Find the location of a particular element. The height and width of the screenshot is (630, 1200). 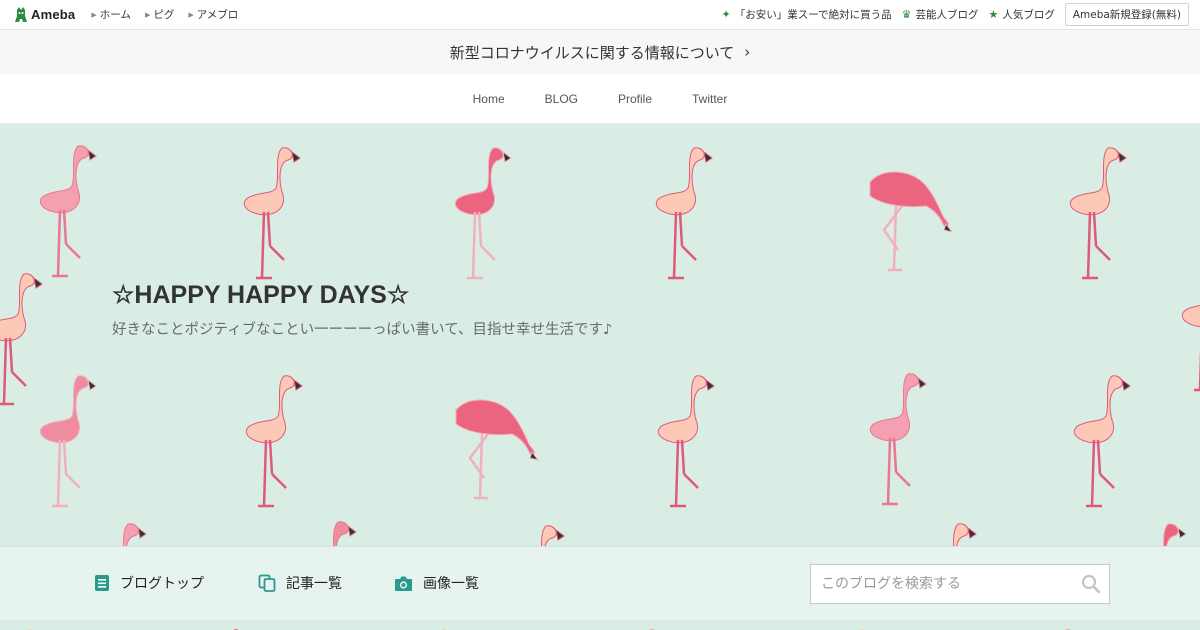

notice-text: 新型コロナウイルスに関する情報について is located at coordinates (592, 52).